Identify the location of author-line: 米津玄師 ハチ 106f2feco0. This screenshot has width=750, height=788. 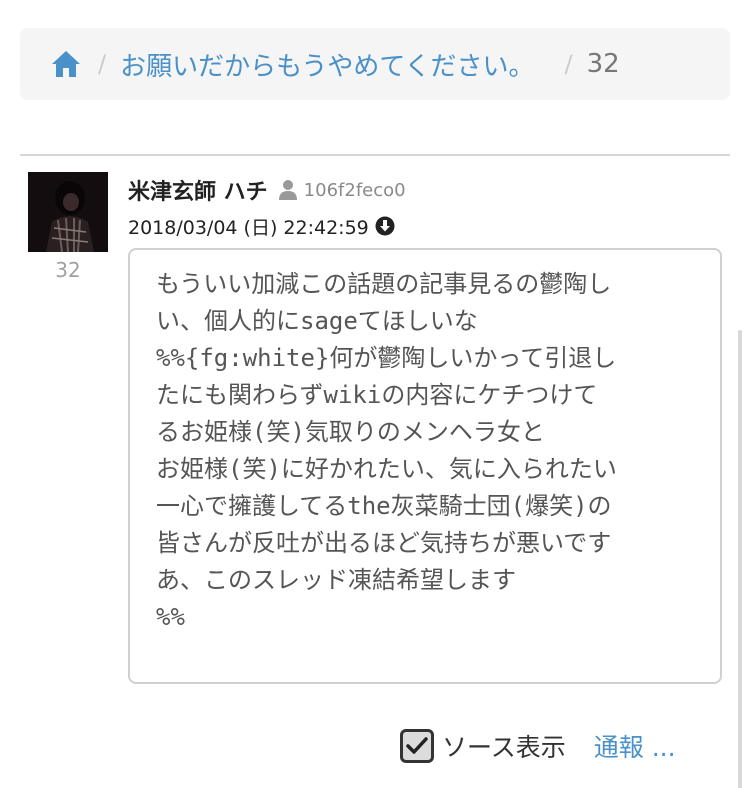
(267, 190).